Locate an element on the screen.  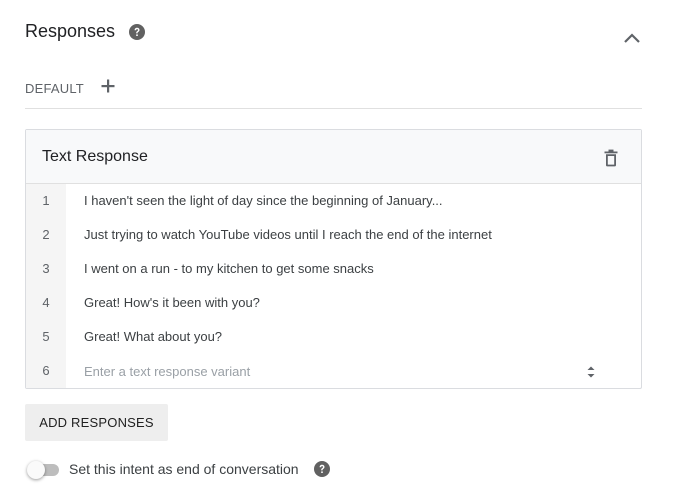
response-text: Great! How's it been with you? is located at coordinates (347, 303).